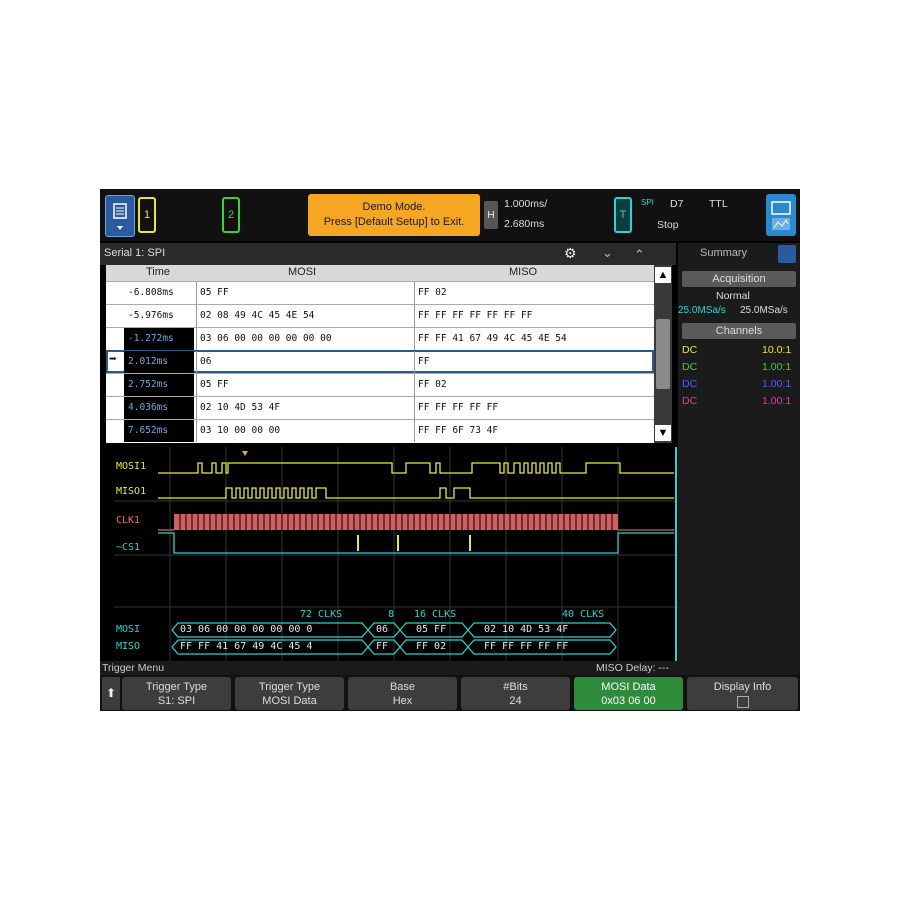 The image size is (900, 900). Describe the element at coordinates (526, 204) in the screenshot. I see `timebase-value: 1.000ms/` at that location.